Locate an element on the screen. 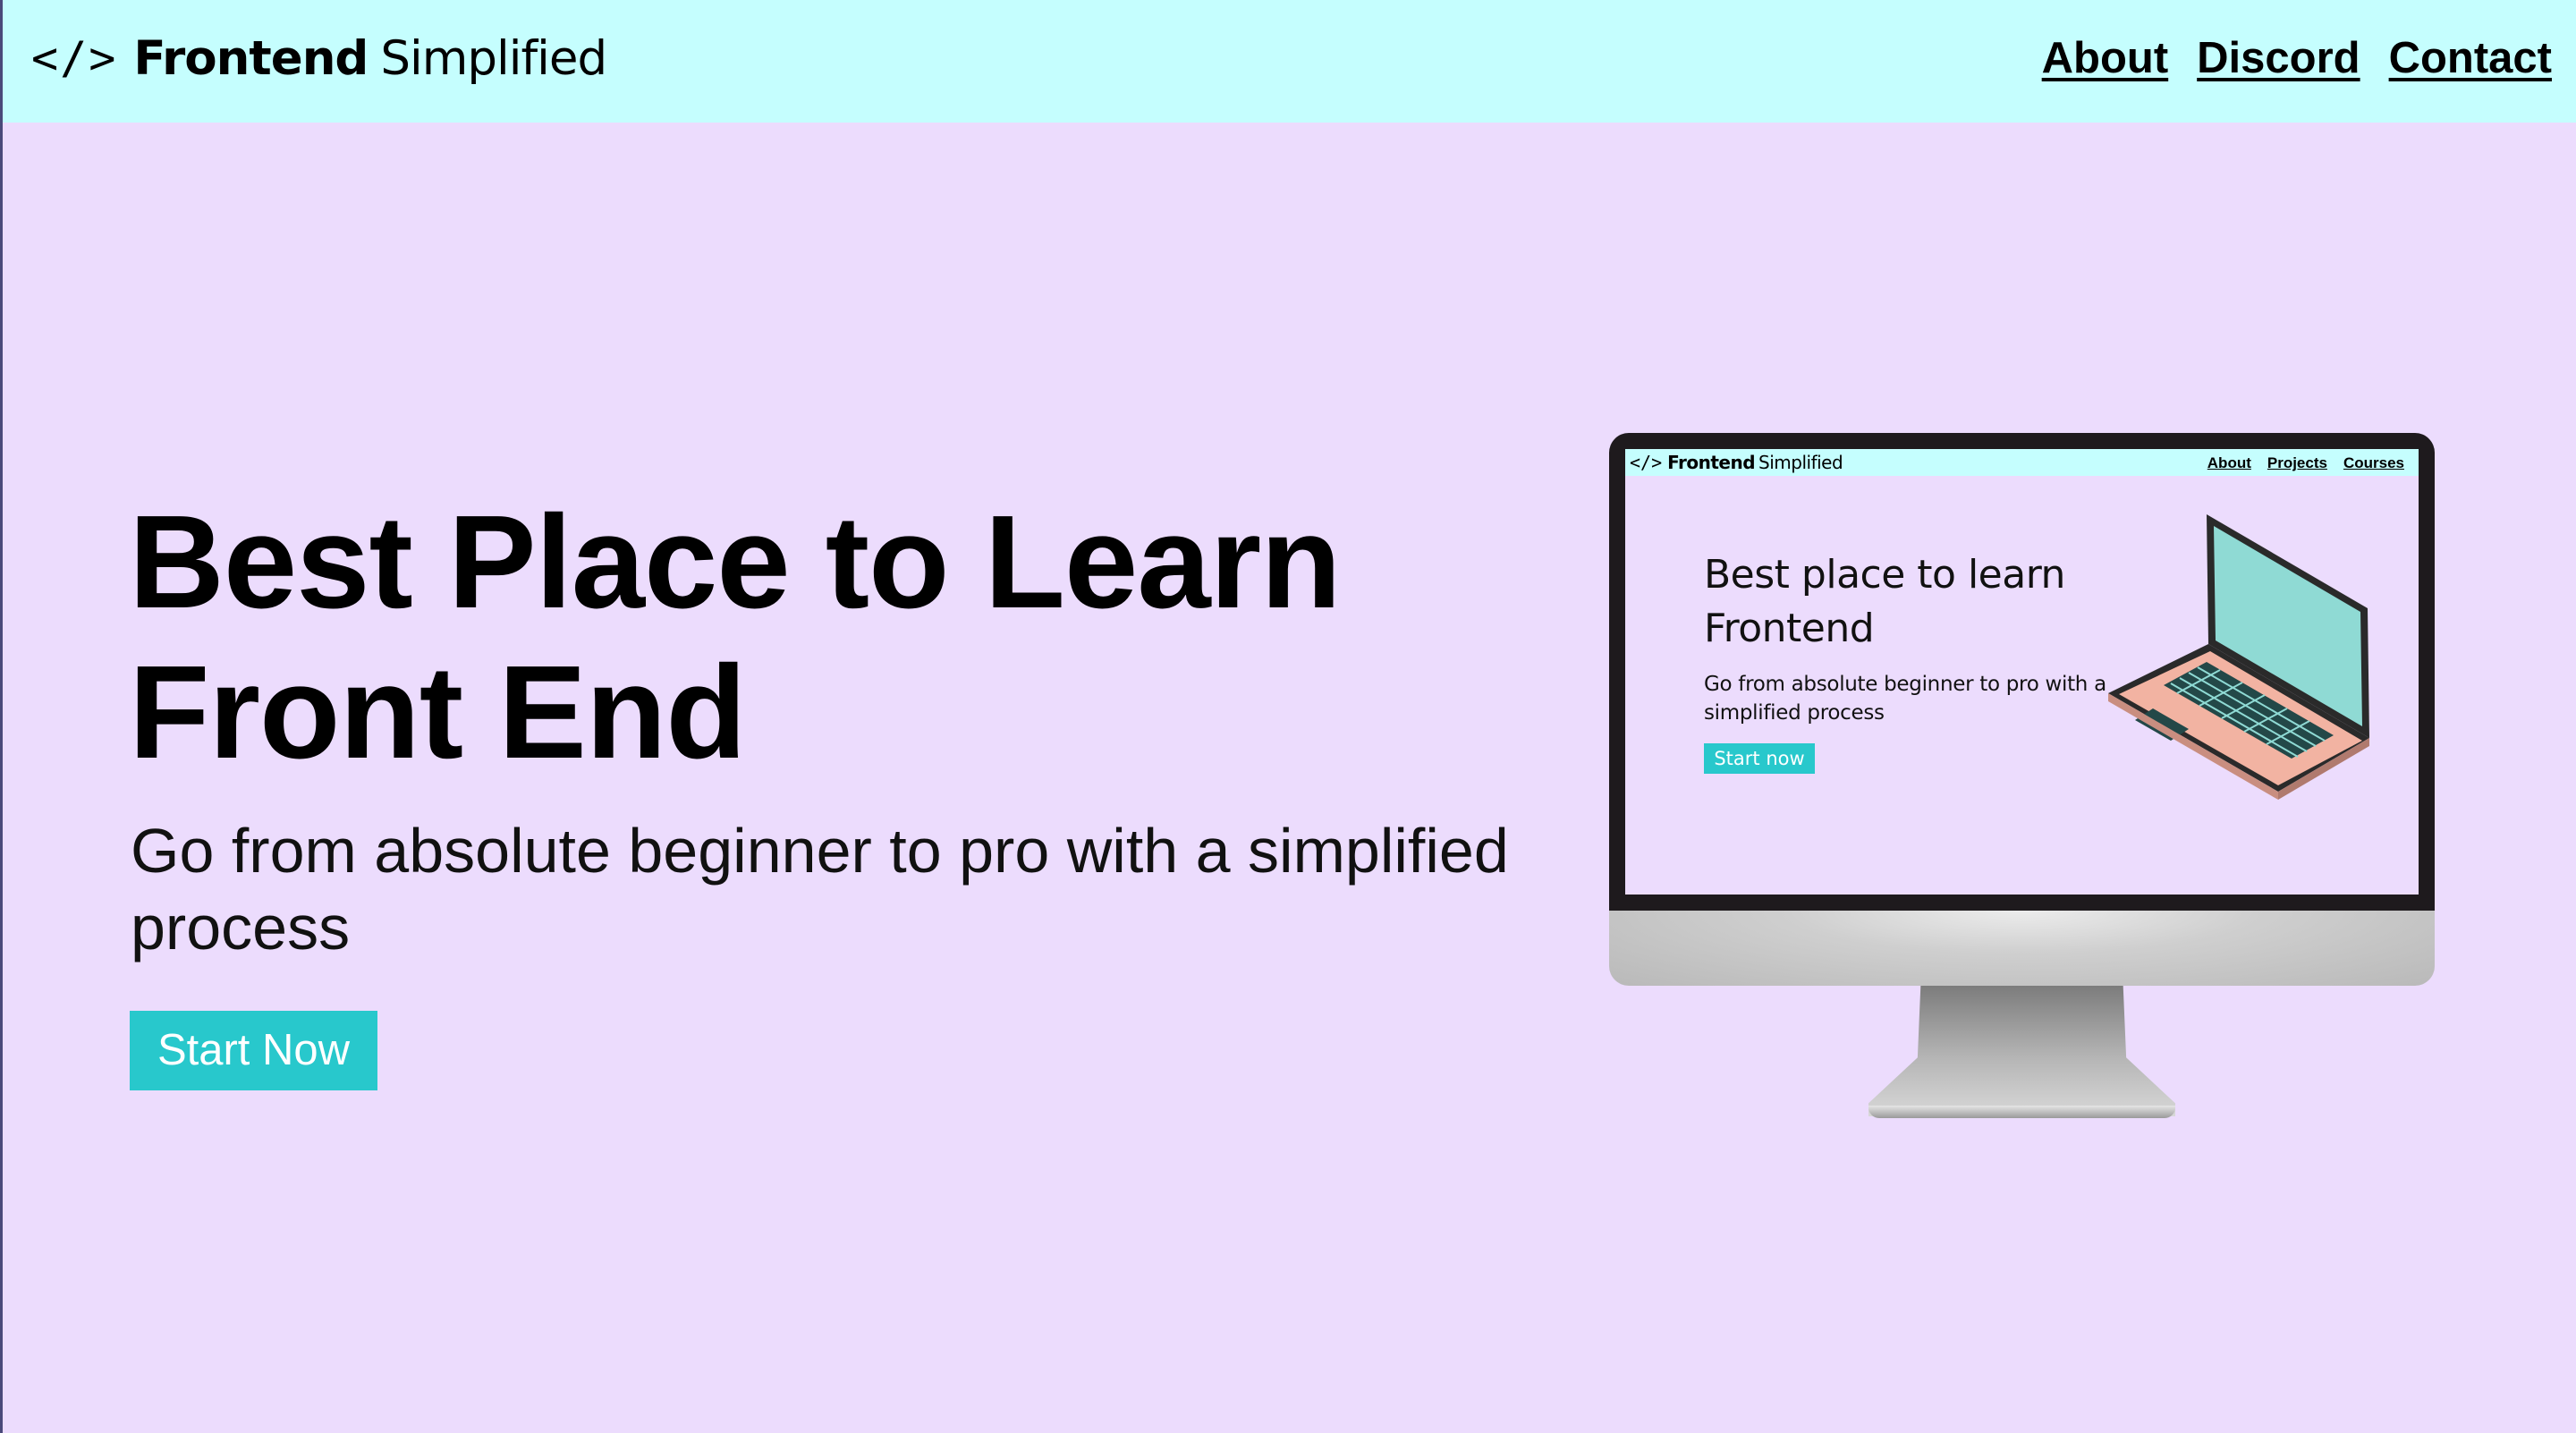 The width and height of the screenshot is (2576, 1433). hero-title-line-2: Front End is located at coordinates (438, 712).